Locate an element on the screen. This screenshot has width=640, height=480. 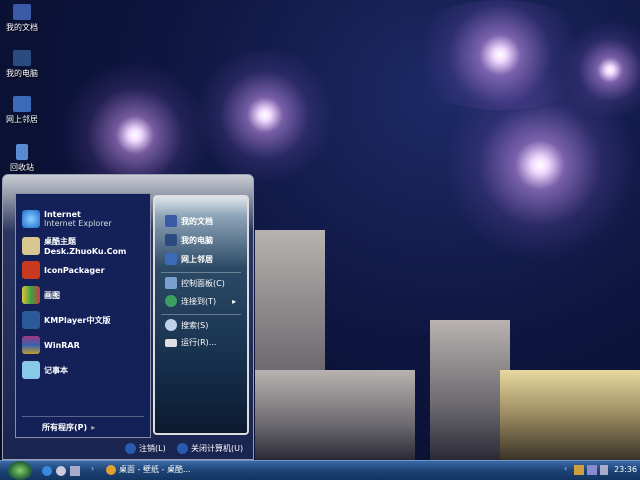
label: 画图 is located at coordinates (52, 295).